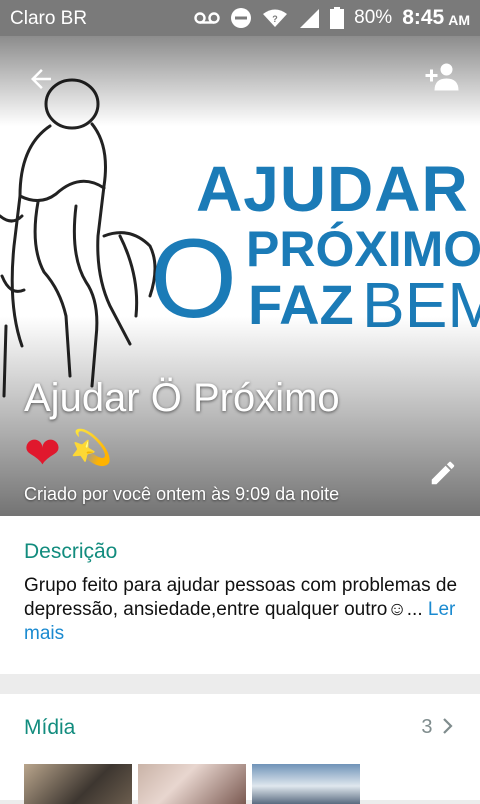  I want to click on top-gradient, so click(240, 81).